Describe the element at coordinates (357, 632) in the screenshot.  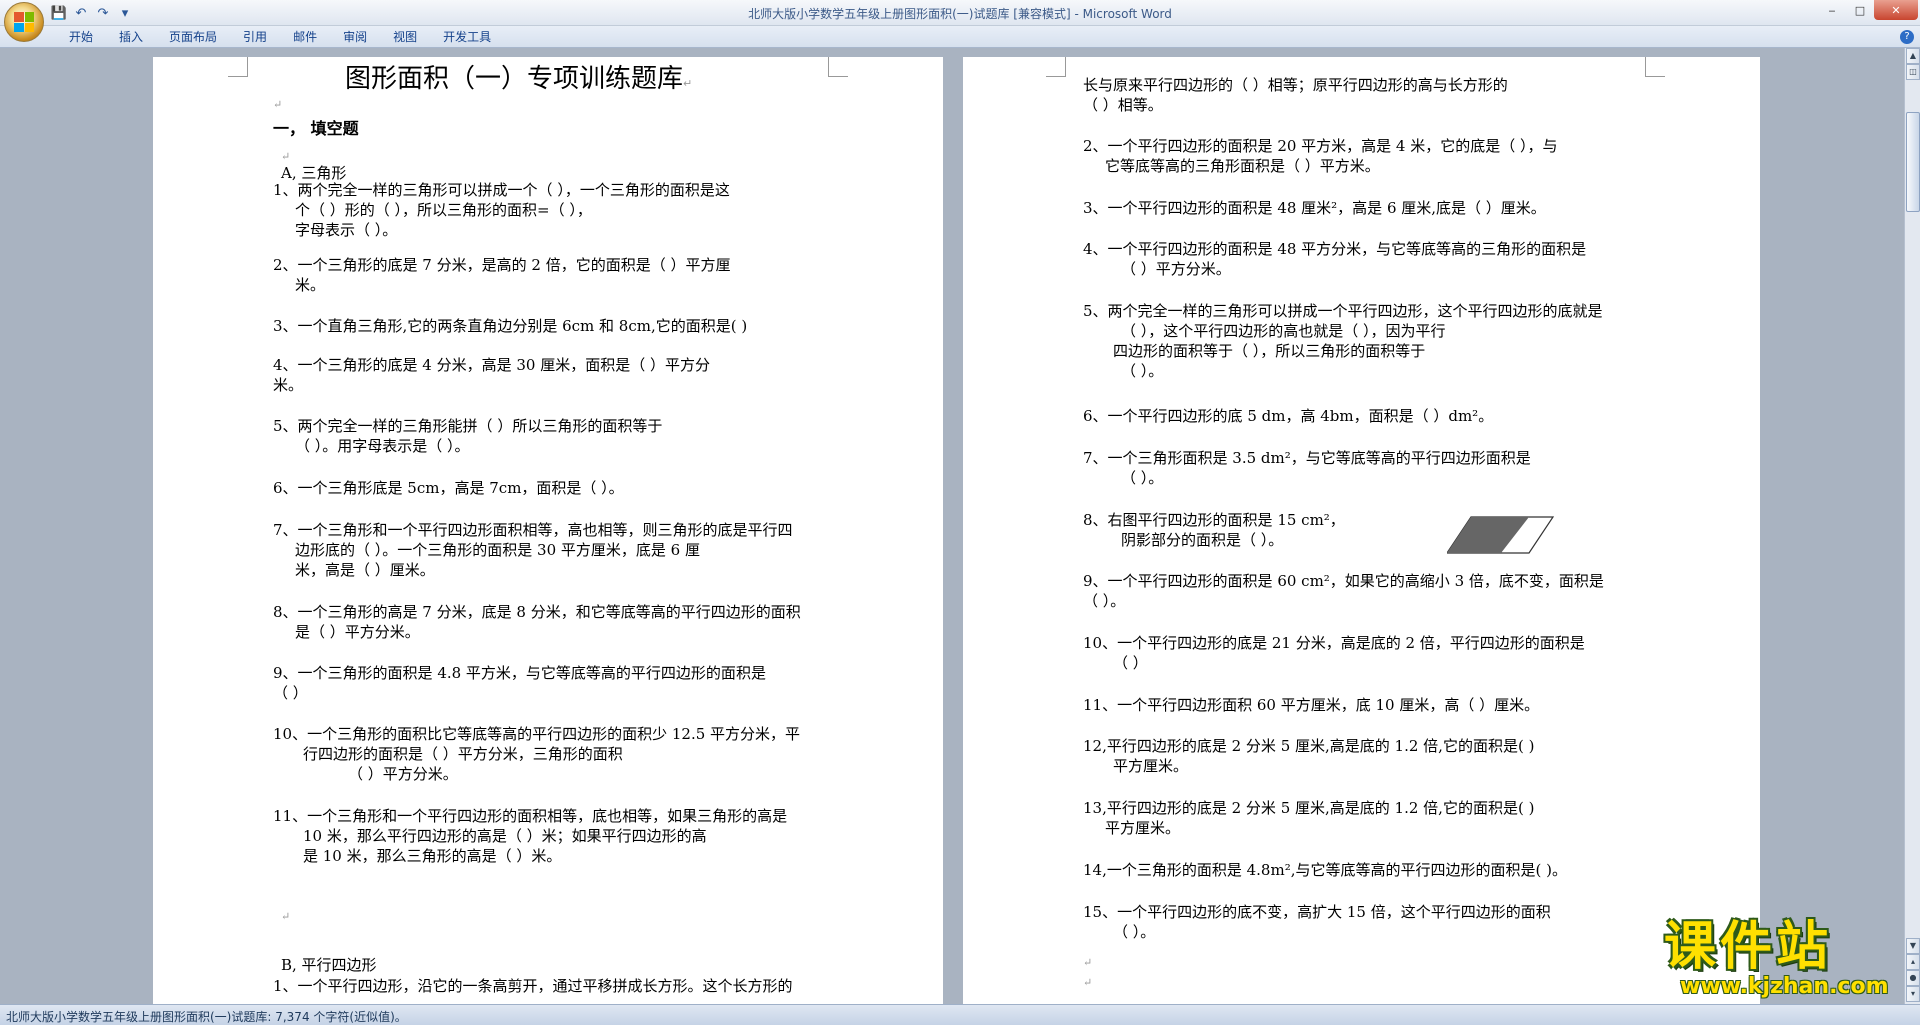
I see `question-line: 是（ ）平方分米。` at that location.